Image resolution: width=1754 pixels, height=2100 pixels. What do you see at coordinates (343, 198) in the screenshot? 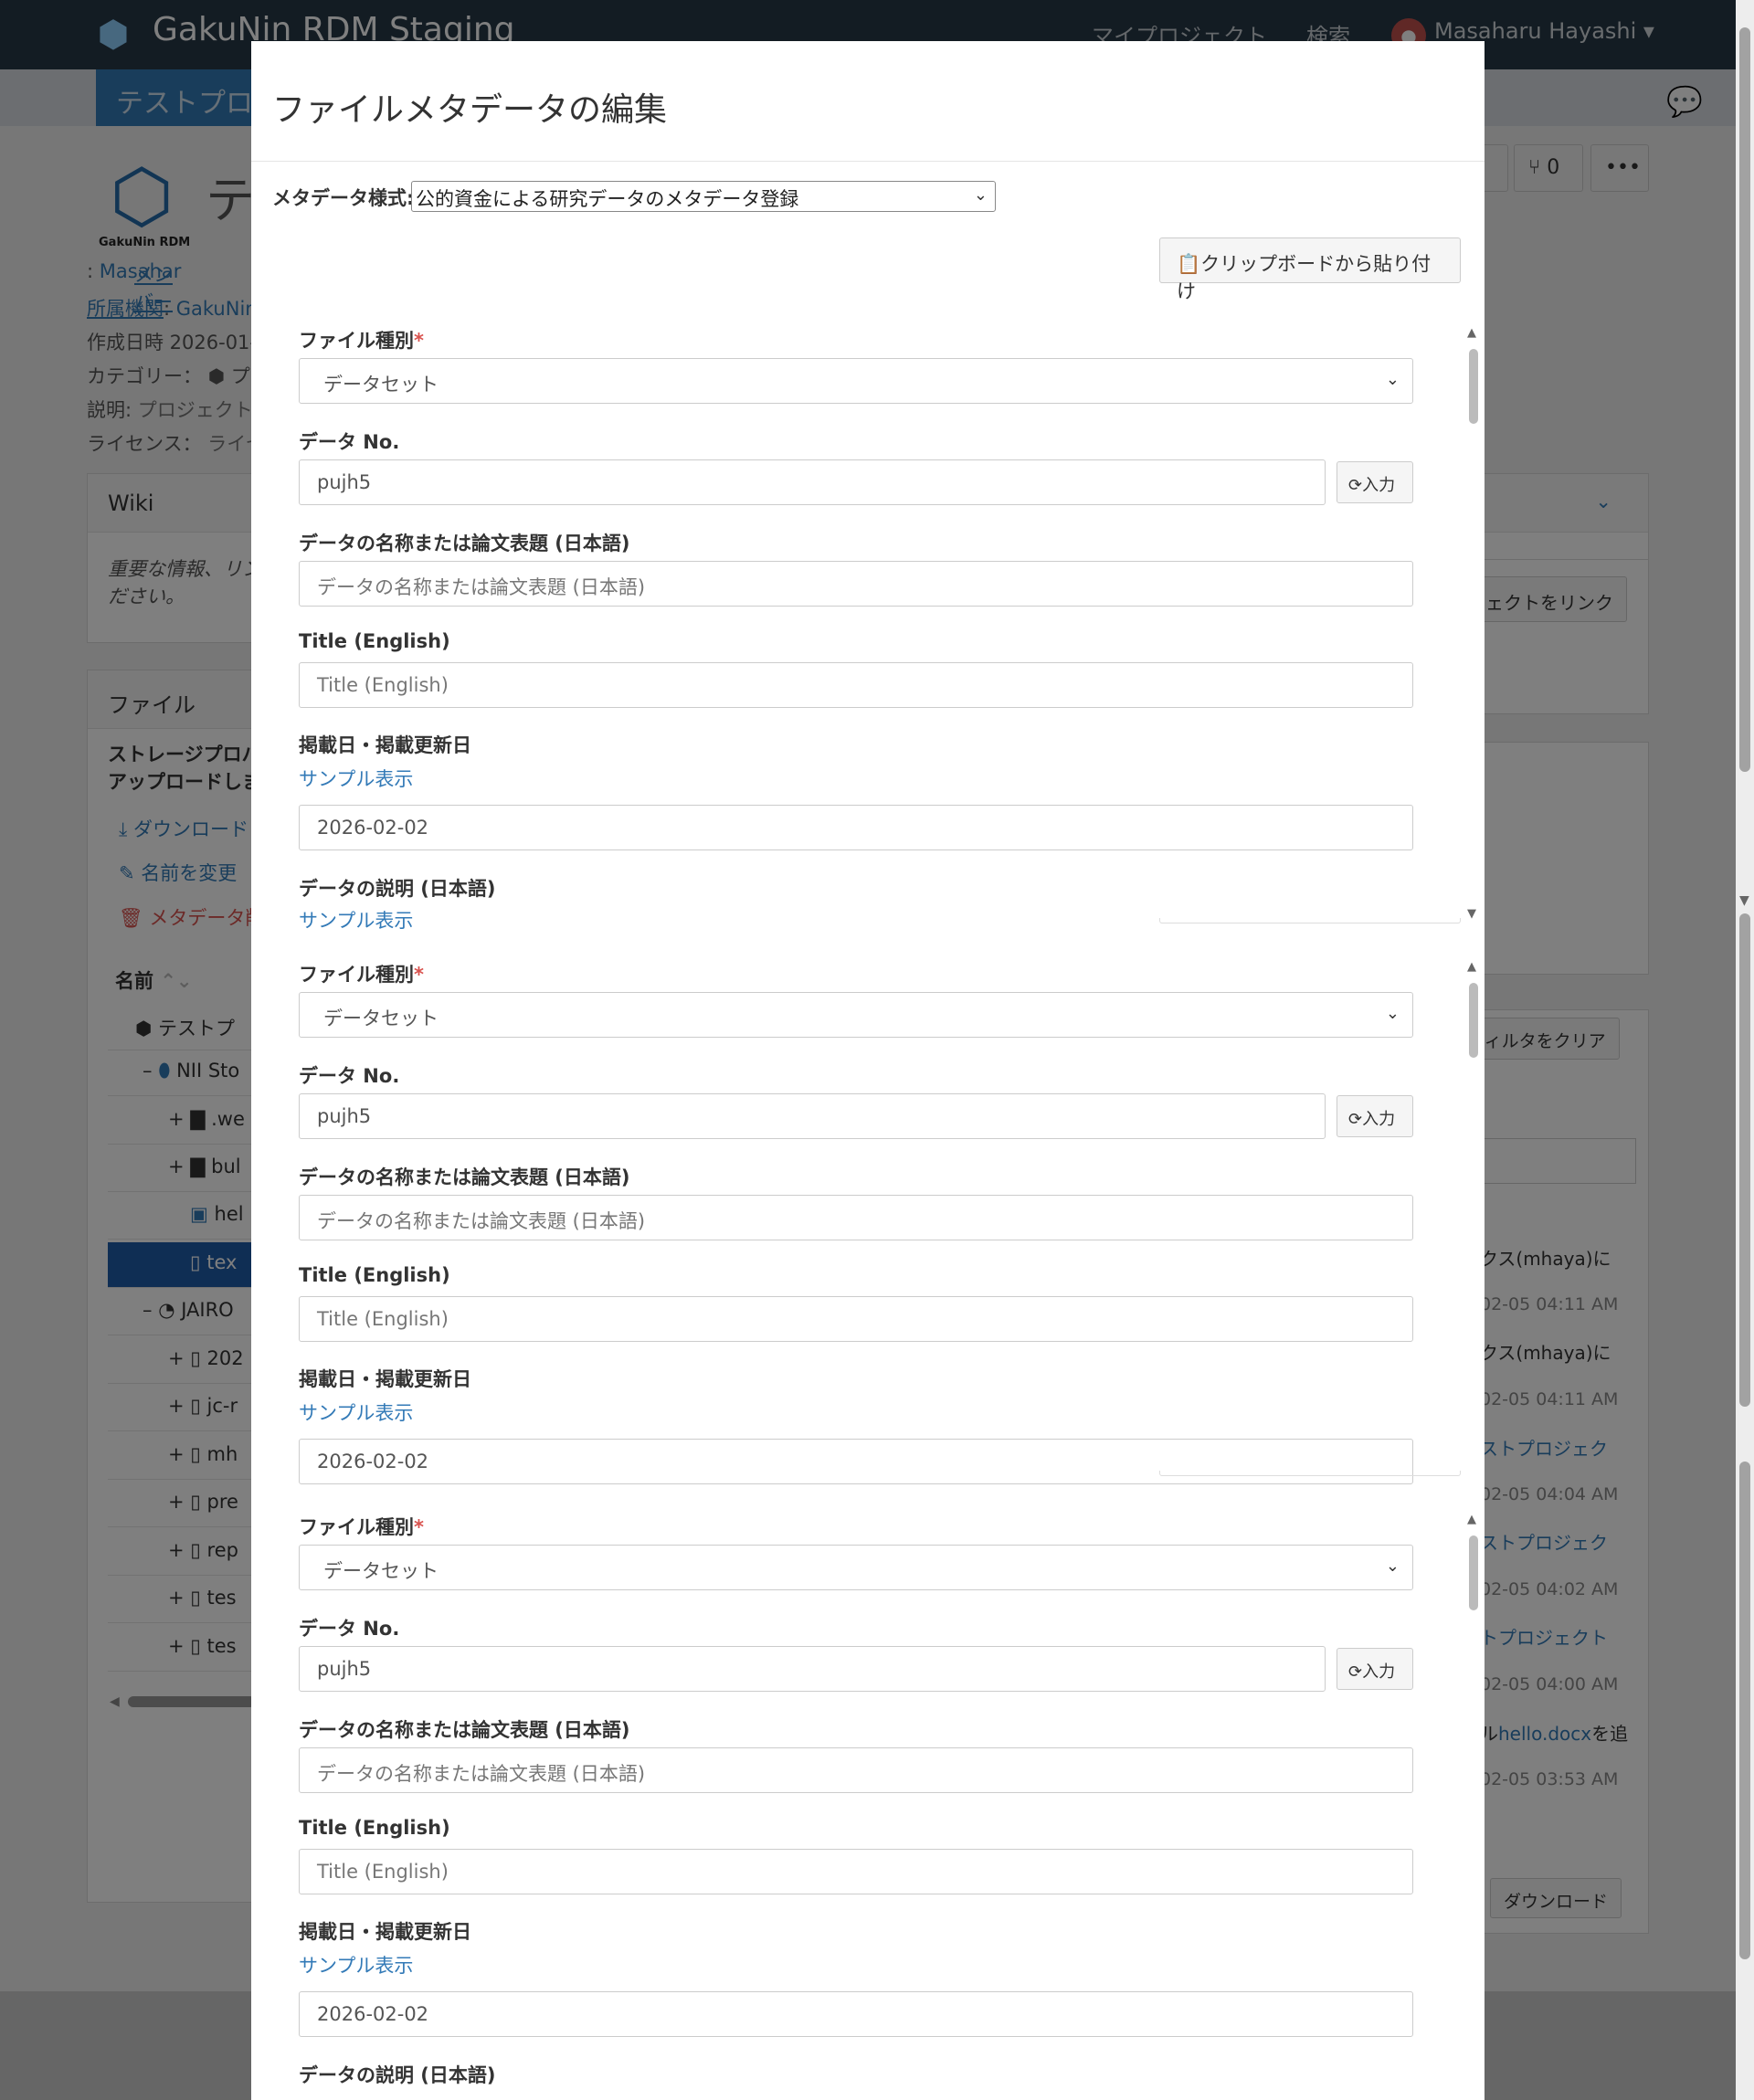
I see `schema-label: メタデータ様式:` at bounding box center [343, 198].